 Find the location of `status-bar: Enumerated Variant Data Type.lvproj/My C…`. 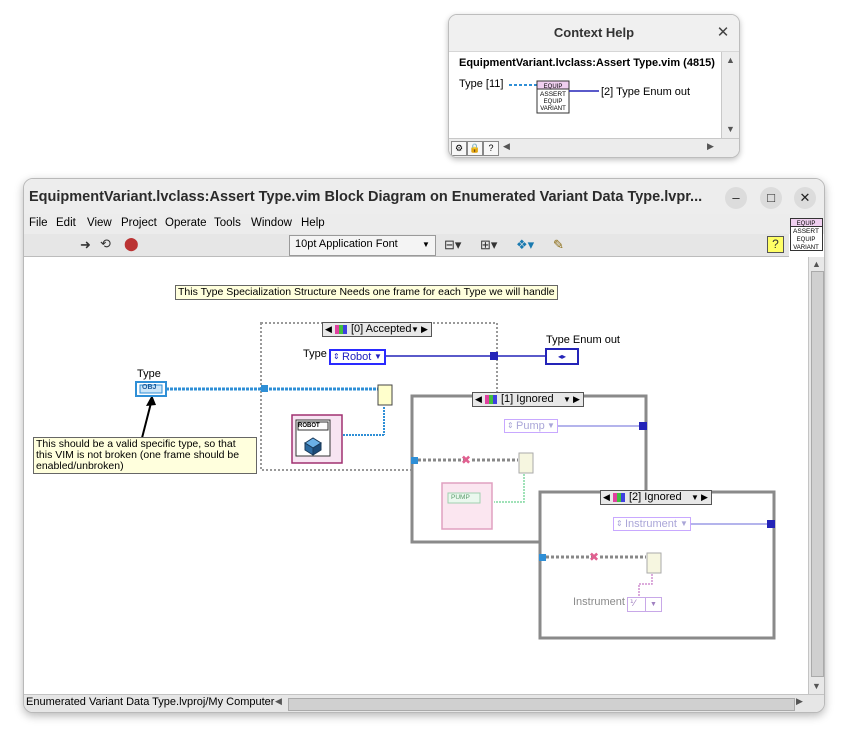

status-bar: Enumerated Variant Data Type.lvproj/My C… is located at coordinates (424, 703).